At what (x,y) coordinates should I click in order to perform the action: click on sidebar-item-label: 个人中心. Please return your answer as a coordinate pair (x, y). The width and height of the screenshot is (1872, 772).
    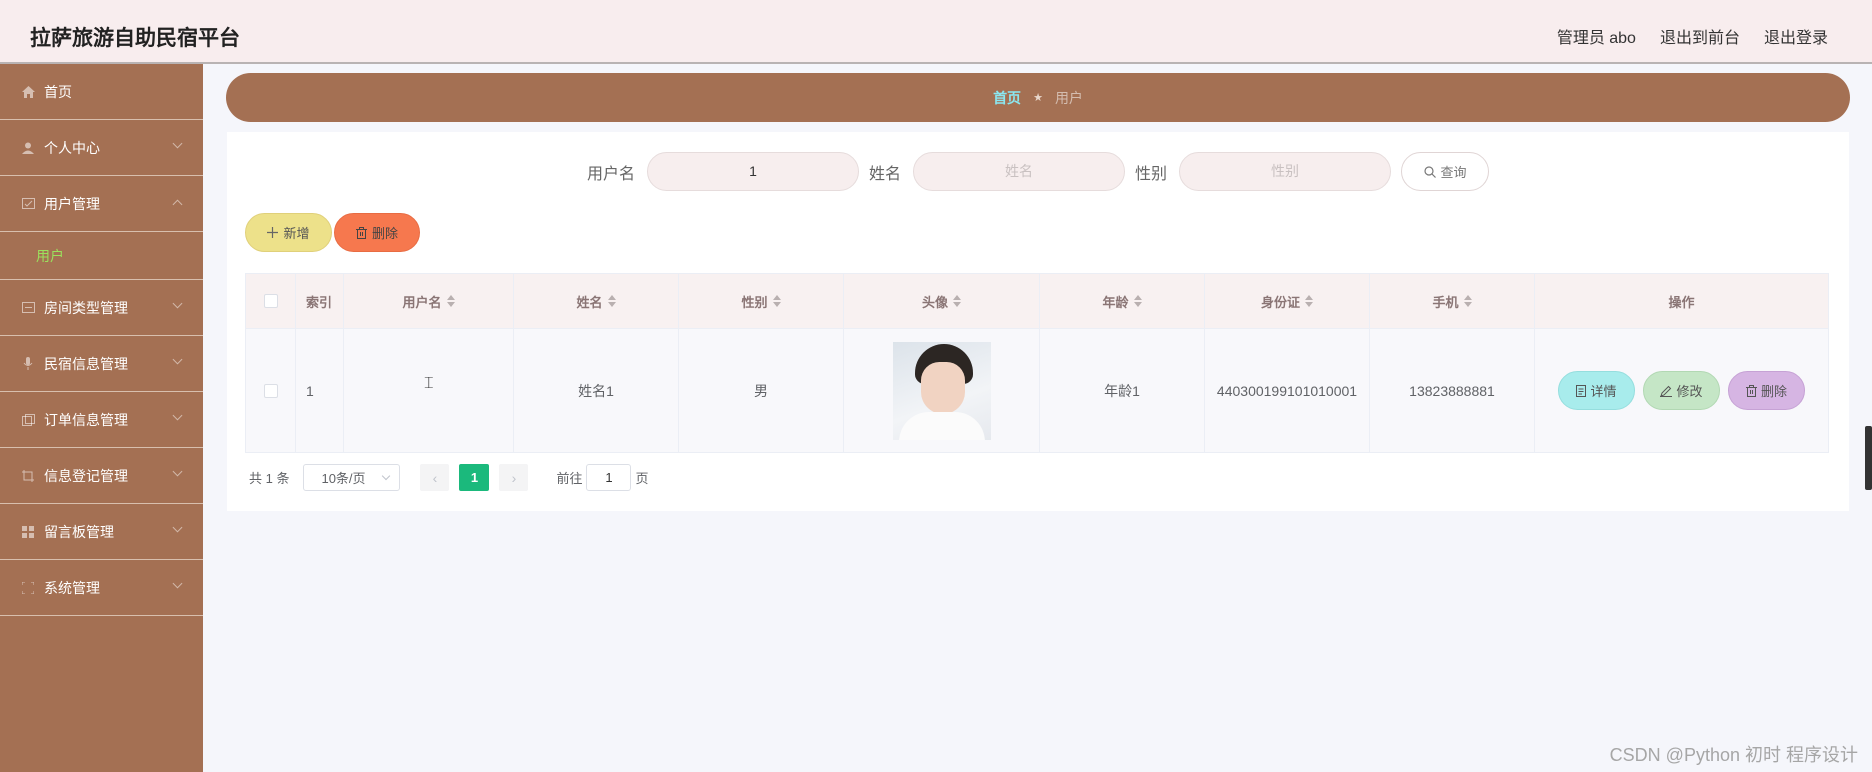
    Looking at the image, I should click on (72, 147).